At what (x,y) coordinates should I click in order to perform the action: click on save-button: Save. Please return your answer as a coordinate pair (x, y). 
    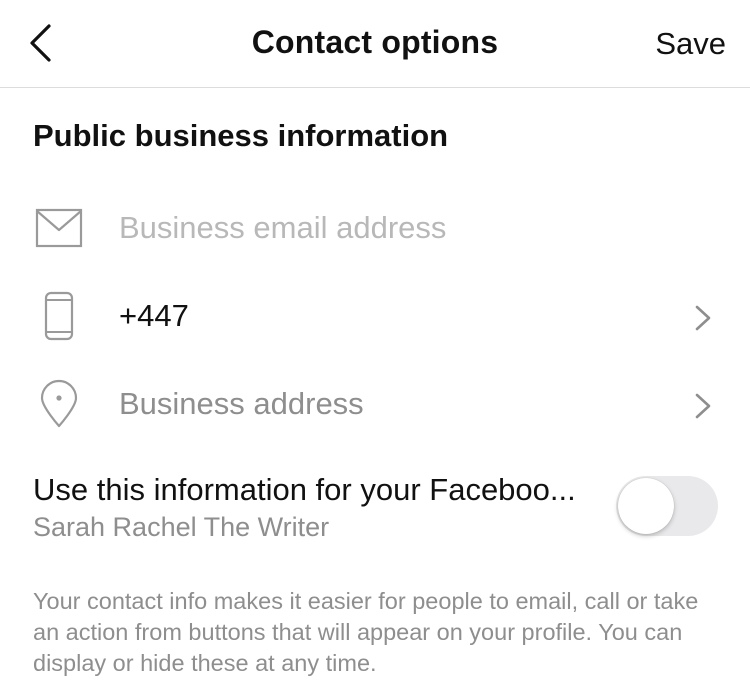
    Looking at the image, I should click on (690, 44).